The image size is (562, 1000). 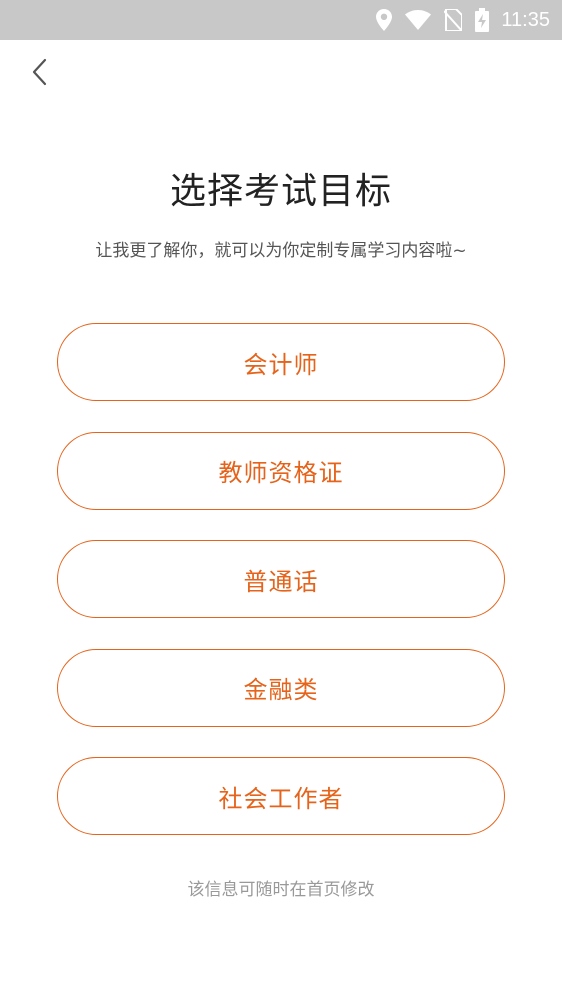 What do you see at coordinates (418, 20) in the screenshot?
I see `wifi-icon` at bounding box center [418, 20].